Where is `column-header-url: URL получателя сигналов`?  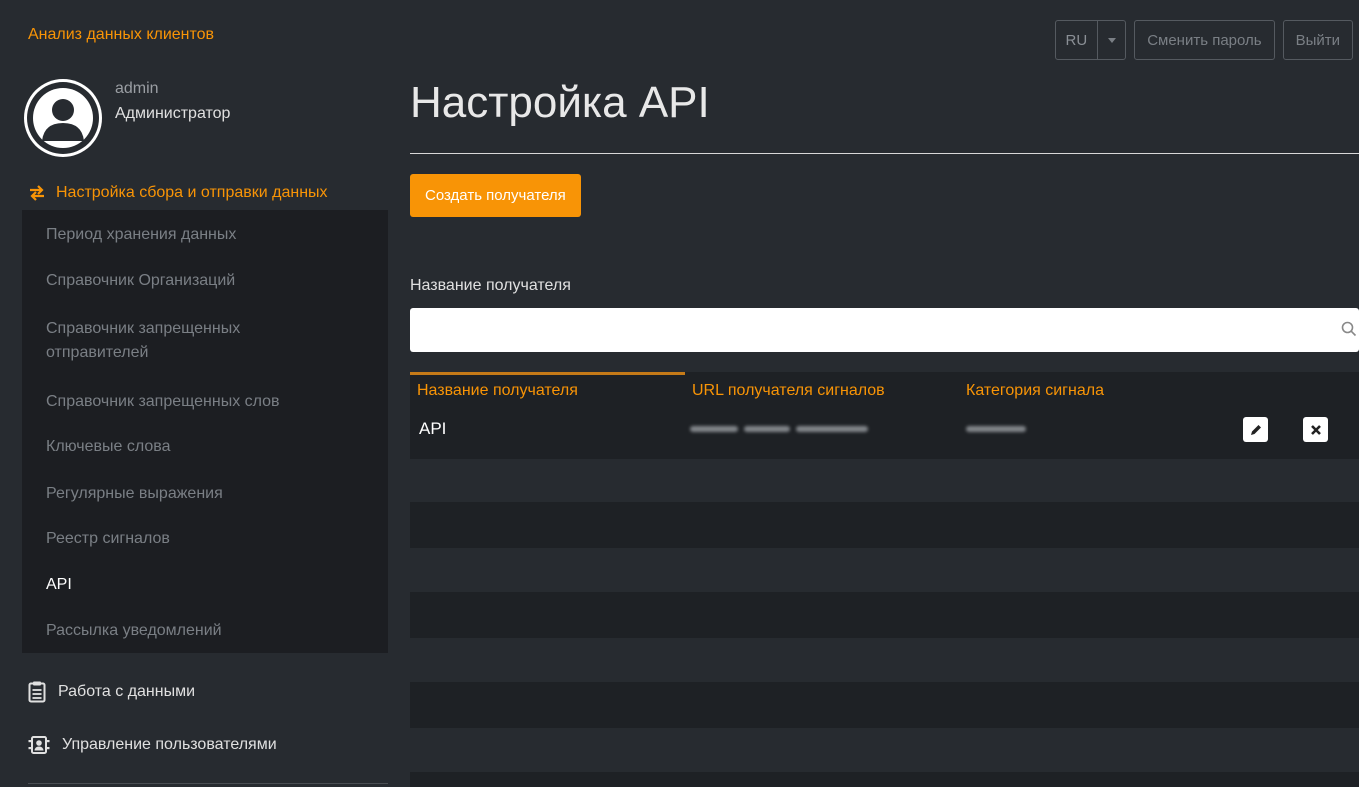 column-header-url: URL получателя сигналов is located at coordinates (788, 391).